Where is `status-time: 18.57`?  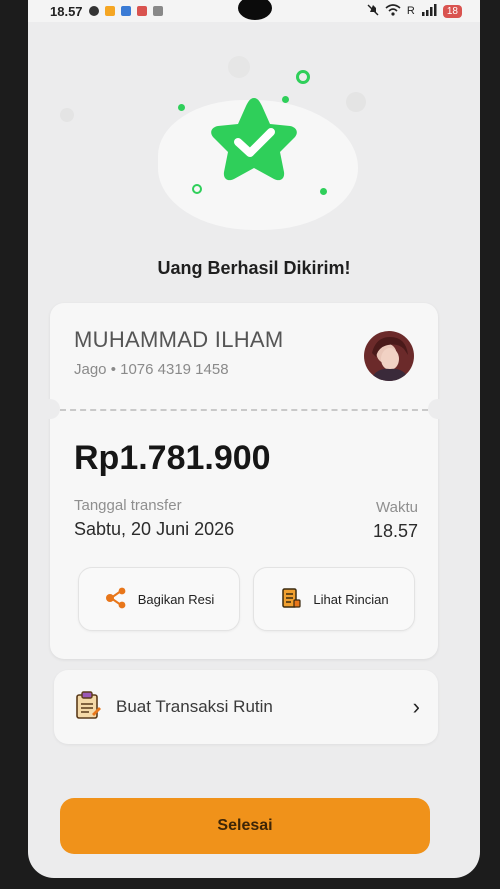 status-time: 18.57 is located at coordinates (66, 11).